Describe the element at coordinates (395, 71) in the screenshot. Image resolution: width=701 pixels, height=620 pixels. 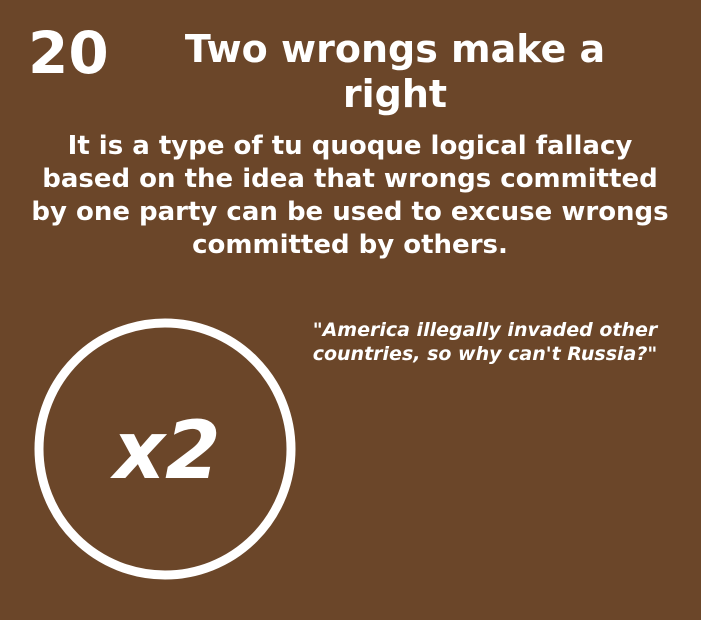
I see `card-title: Two wrongs make a right` at that location.